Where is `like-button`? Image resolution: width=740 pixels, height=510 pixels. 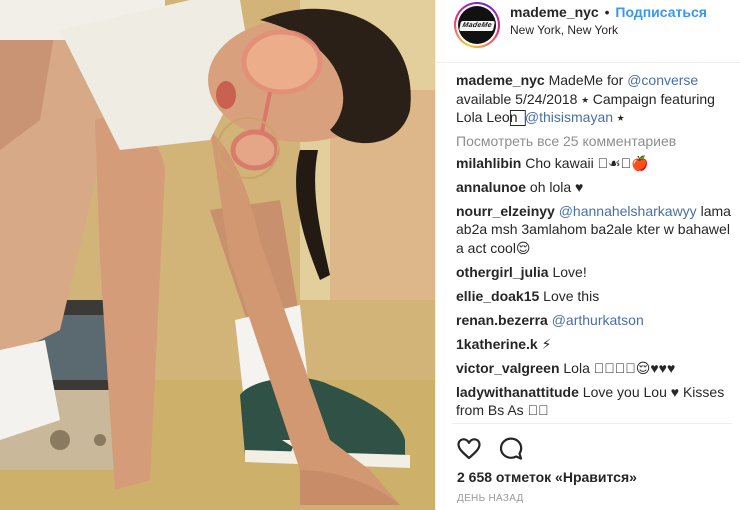 like-button is located at coordinates (469, 449).